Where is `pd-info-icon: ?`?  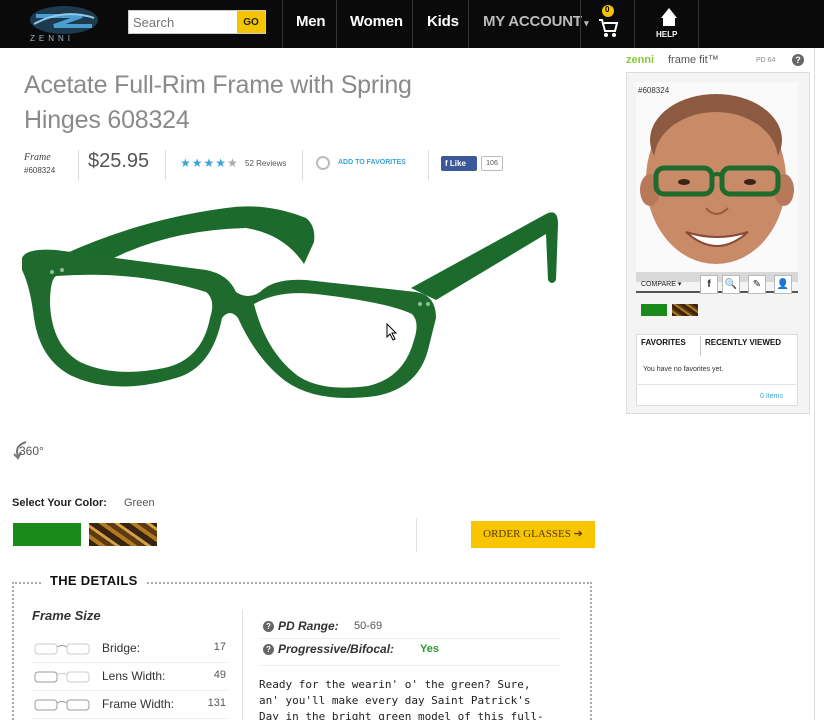
pd-info-icon: ? is located at coordinates (268, 626).